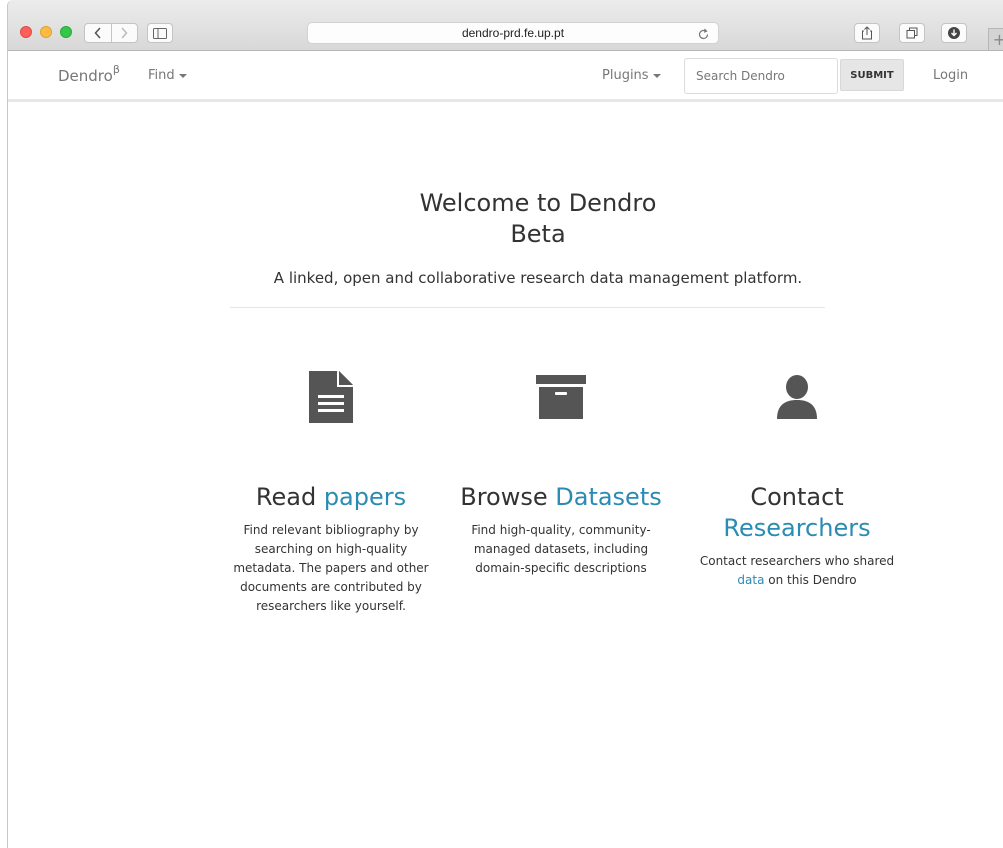  I want to click on back-button, so click(98, 33).